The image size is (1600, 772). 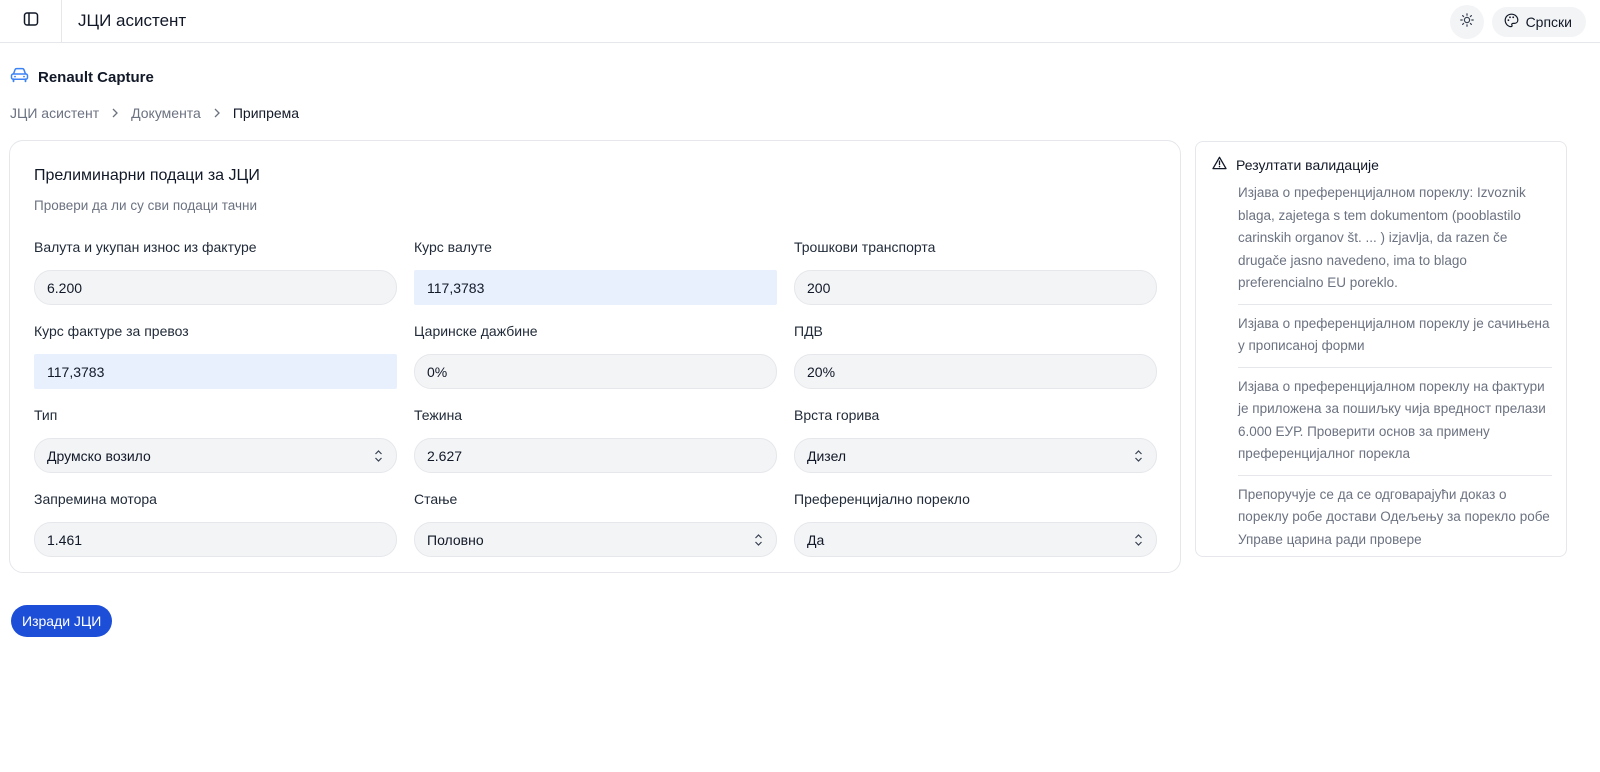 What do you see at coordinates (147, 175) in the screenshot?
I see `card-title: Прелиминарни подаци за ЈЦИ` at bounding box center [147, 175].